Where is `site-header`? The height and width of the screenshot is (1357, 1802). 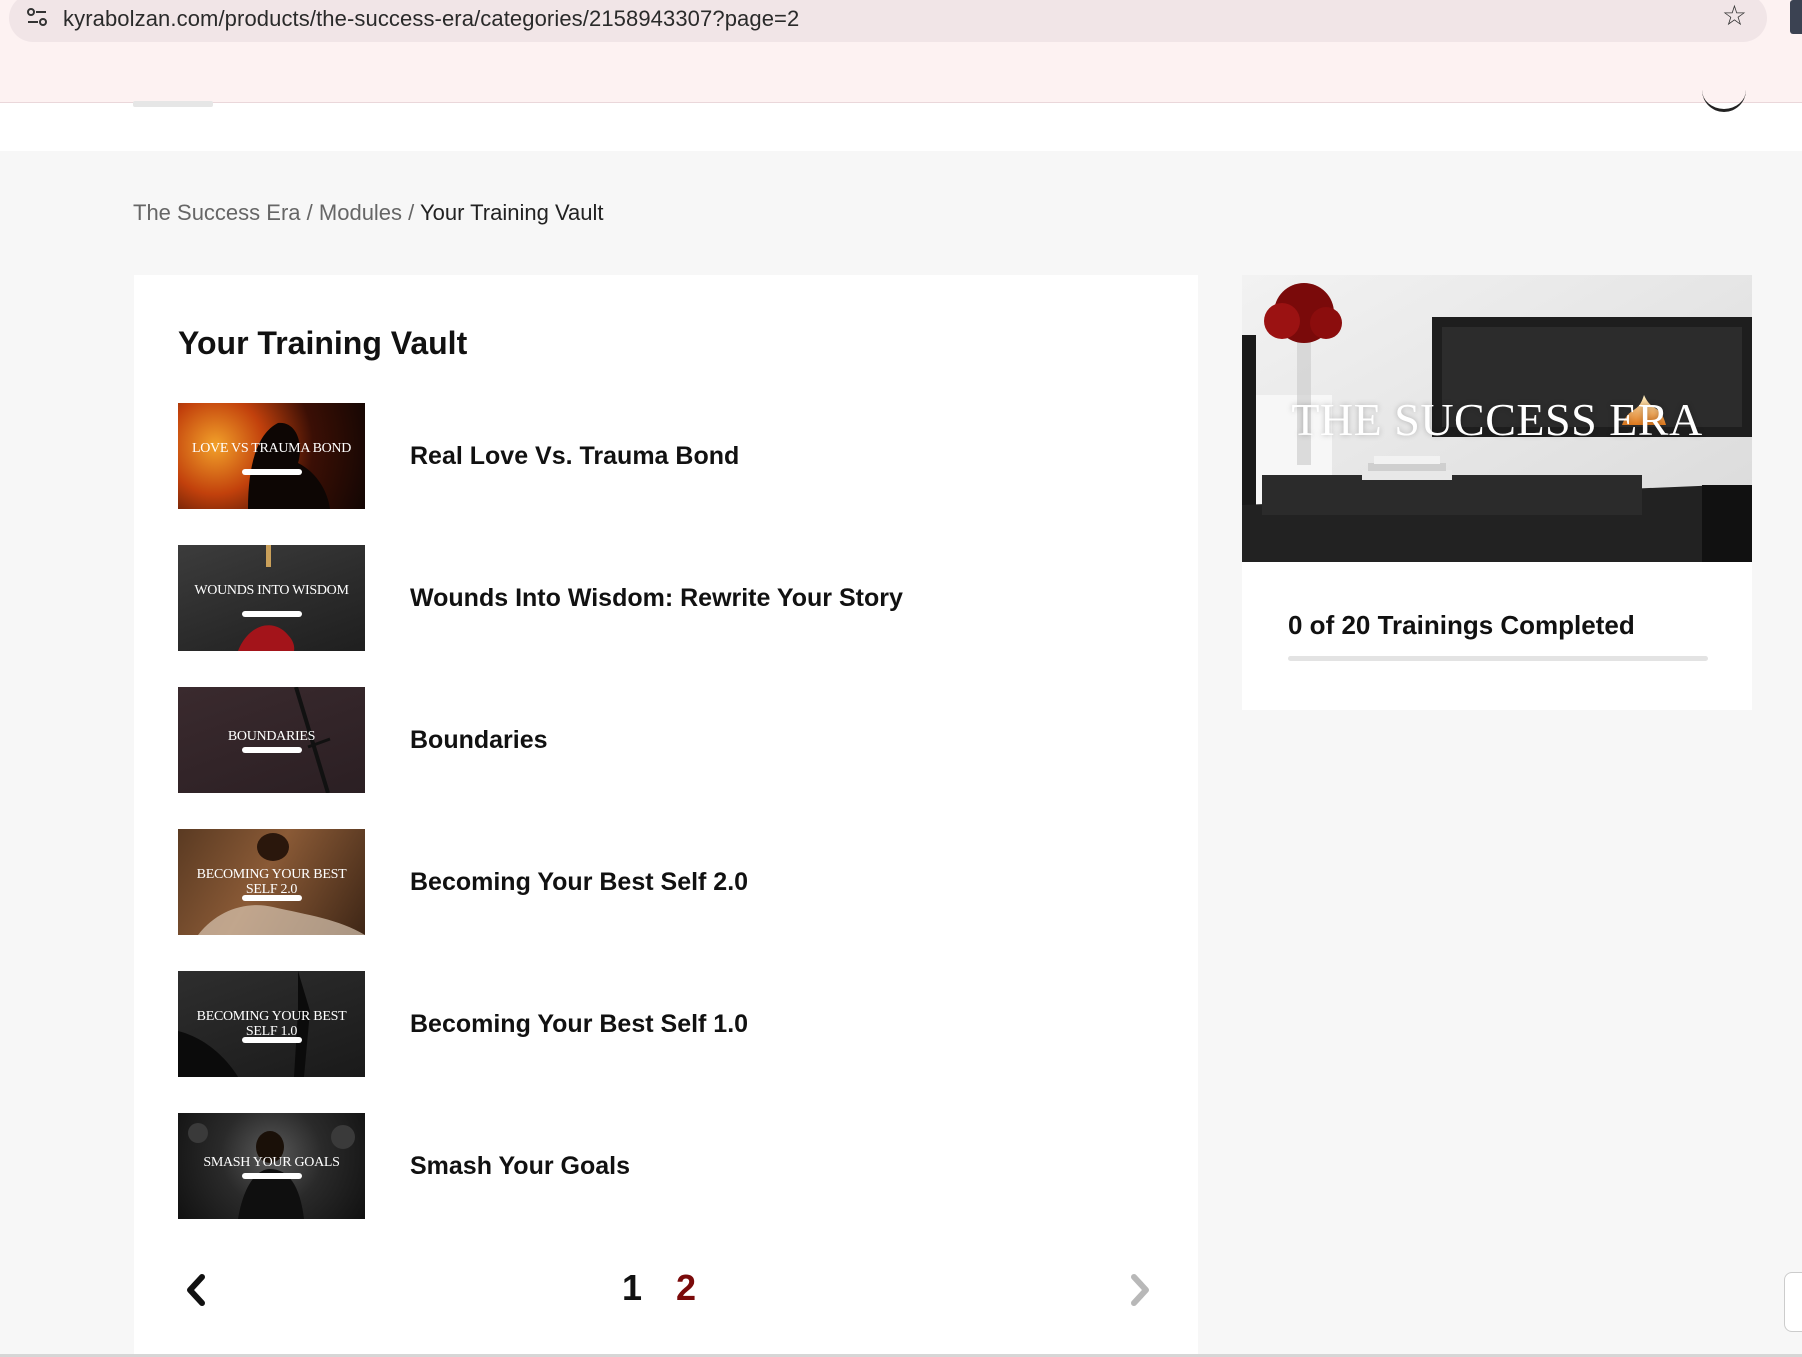
site-header is located at coordinates (901, 126).